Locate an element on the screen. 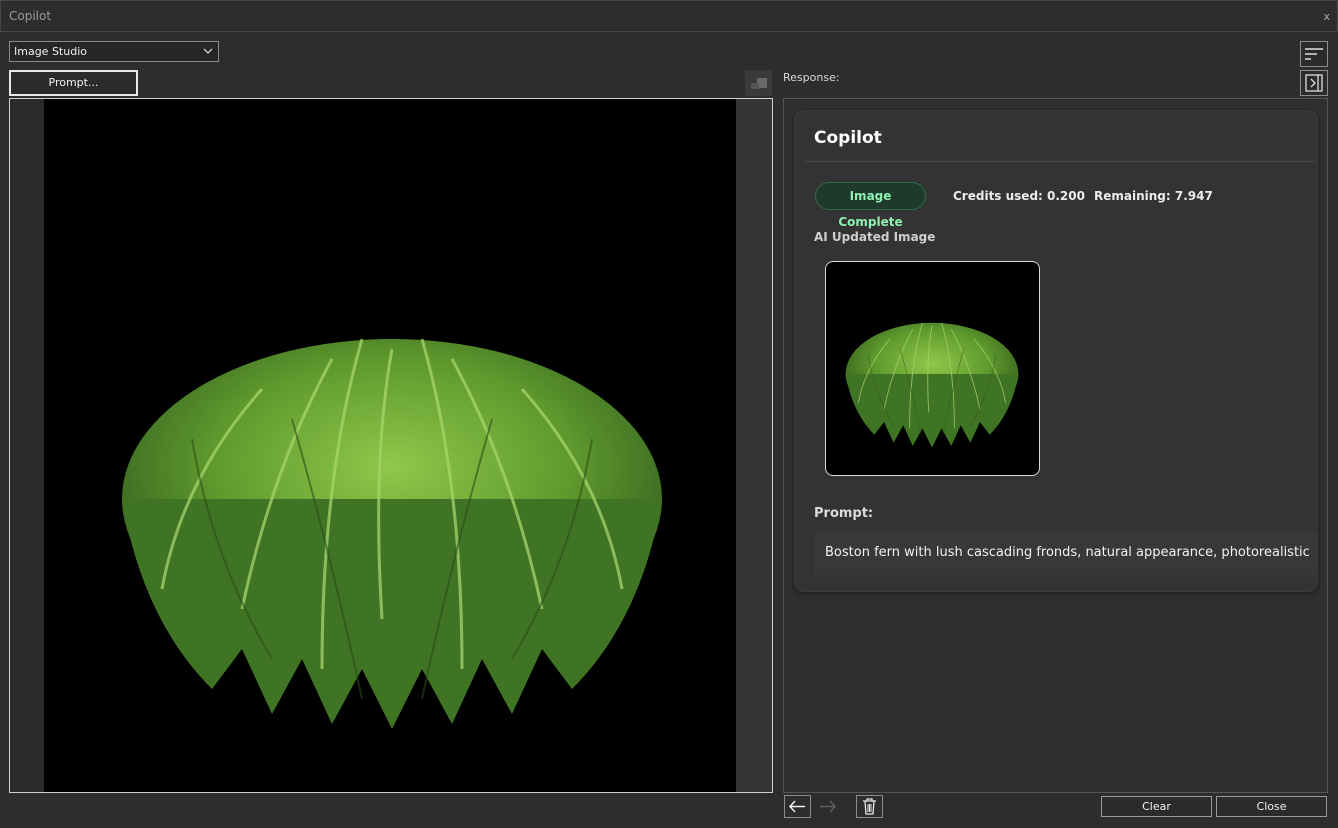 The height and width of the screenshot is (828, 1338). arrow-left-icon is located at coordinates (796, 806).